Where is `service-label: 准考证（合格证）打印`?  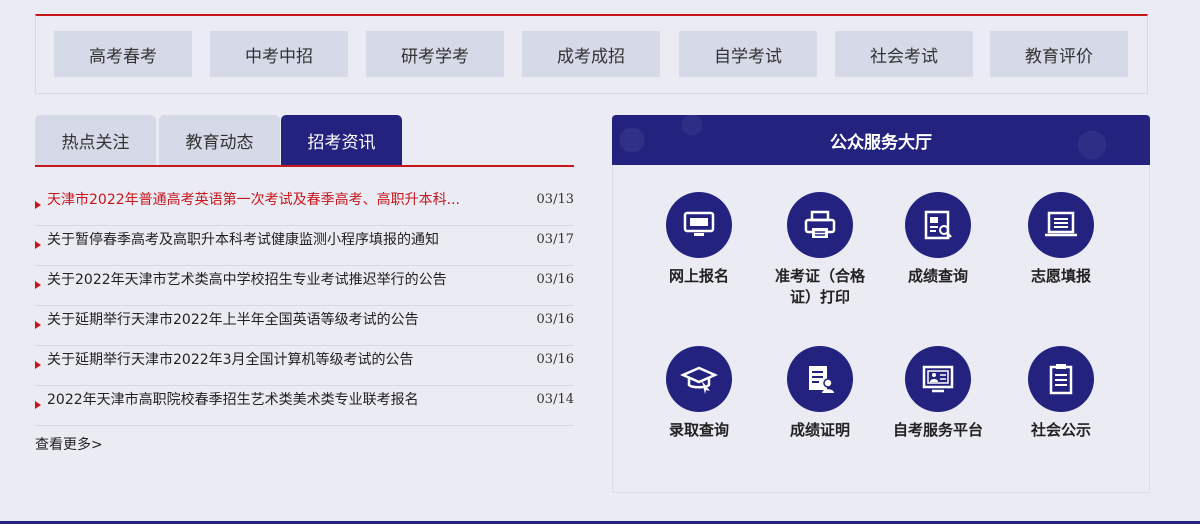 service-label: 准考证（合格证）打印 is located at coordinates (820, 286).